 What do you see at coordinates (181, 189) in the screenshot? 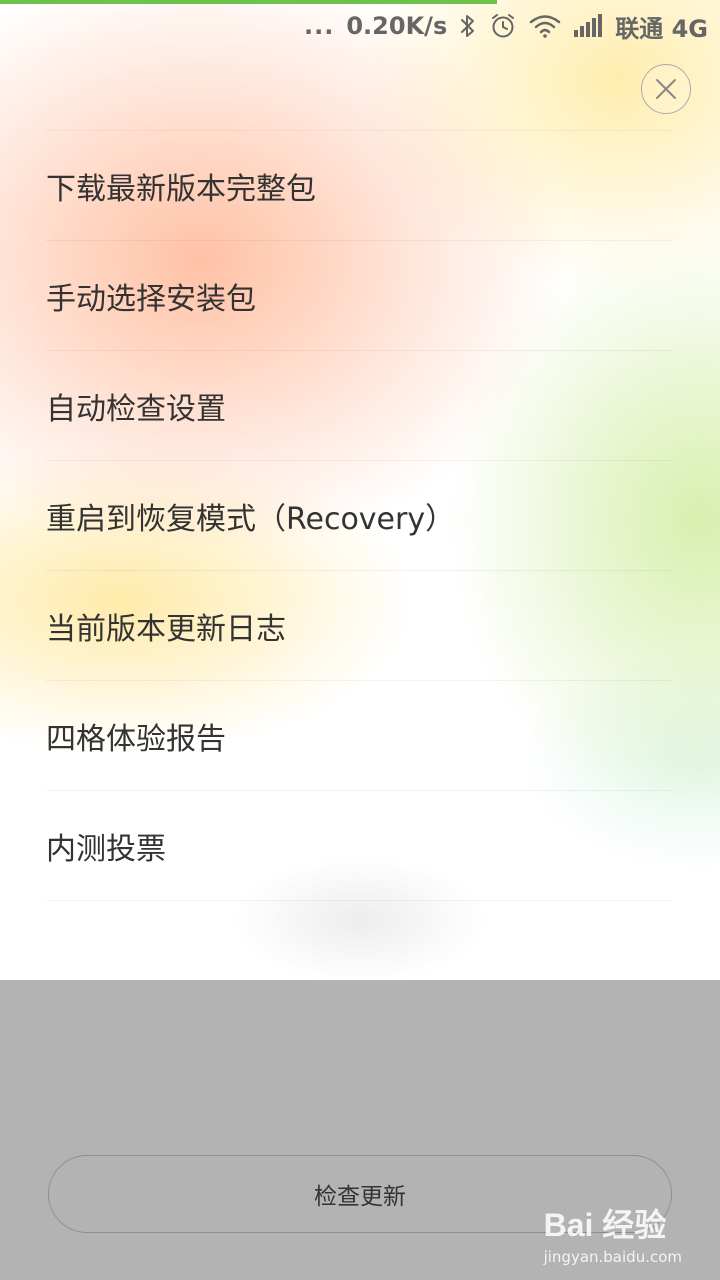
I see `menu-item-label: 下载最新版本完整包` at bounding box center [181, 189].